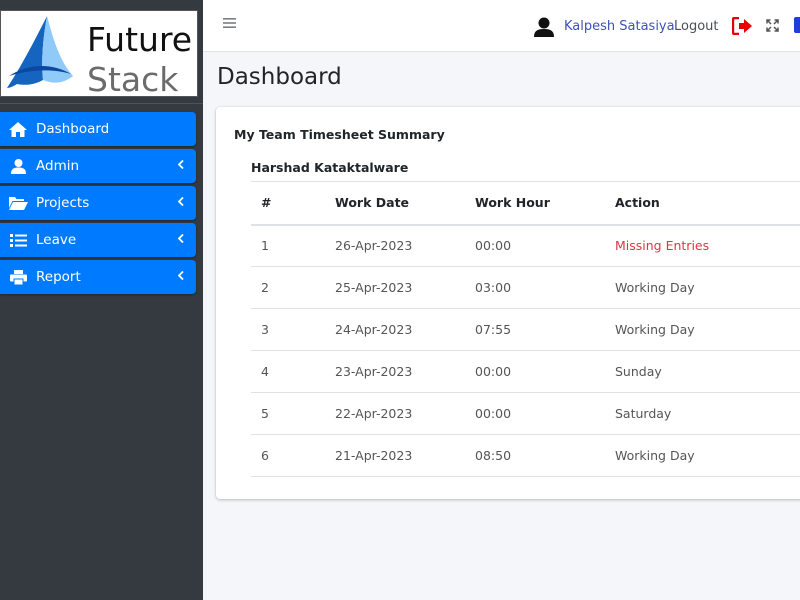 Image resolution: width=800 pixels, height=600 pixels. What do you see at coordinates (58, 166) in the screenshot?
I see `sidebar-item-label: Admin` at bounding box center [58, 166].